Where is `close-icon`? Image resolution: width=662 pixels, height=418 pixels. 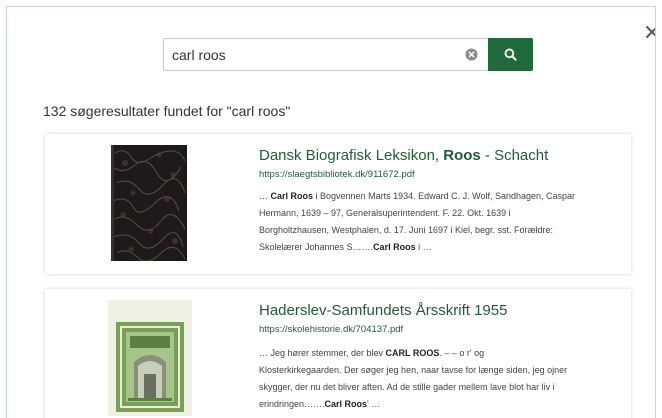
close-icon is located at coordinates (649, 32).